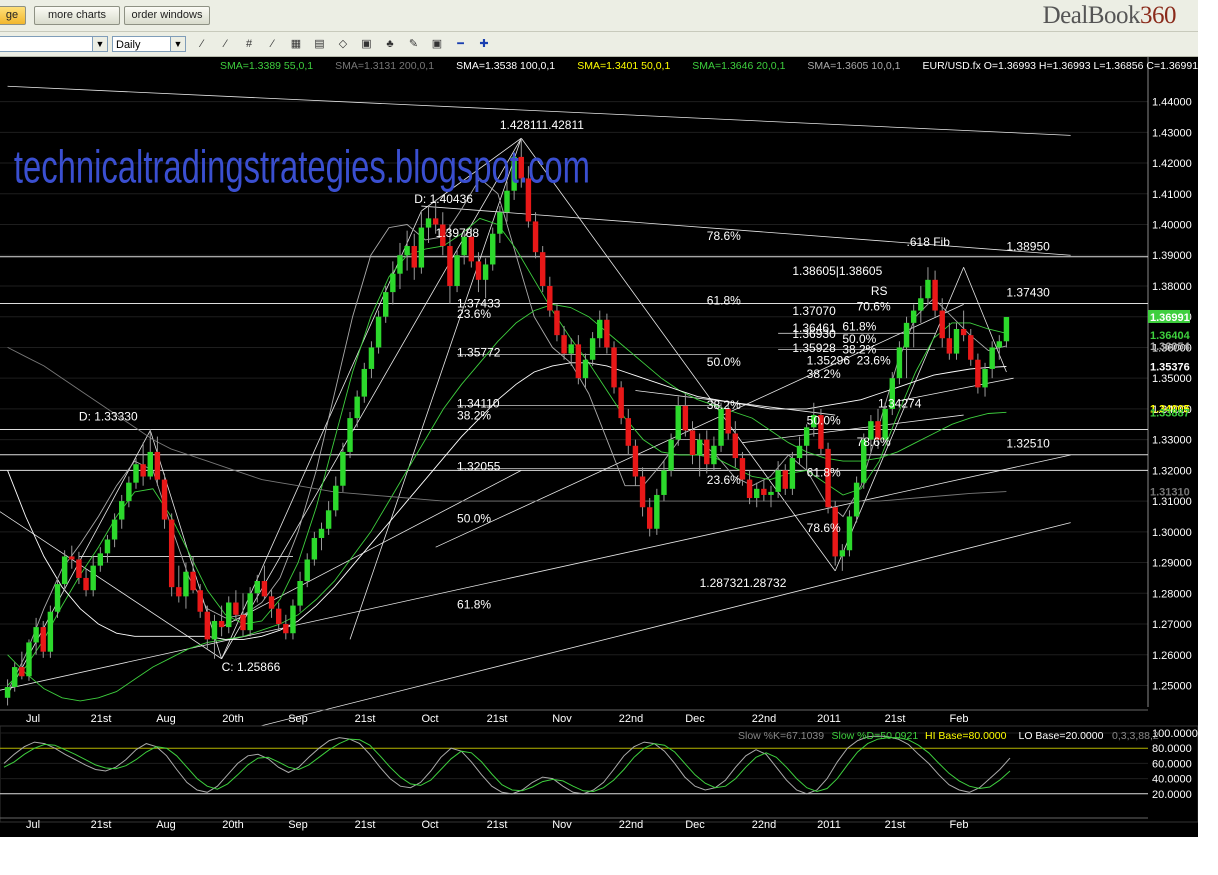 The width and height of the screenshot is (1218, 875). Describe the element at coordinates (738, 66) in the screenshot. I see `indicator-readout: SMA=1.3646 20,0,1` at that location.